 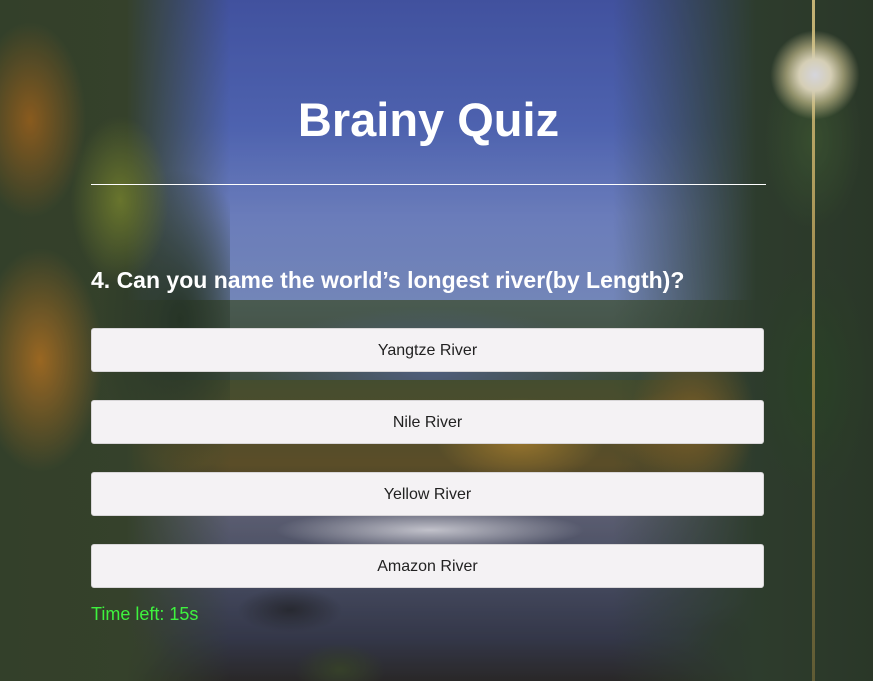 I want to click on time-left-label: Time left: 15s, so click(x=145, y=614).